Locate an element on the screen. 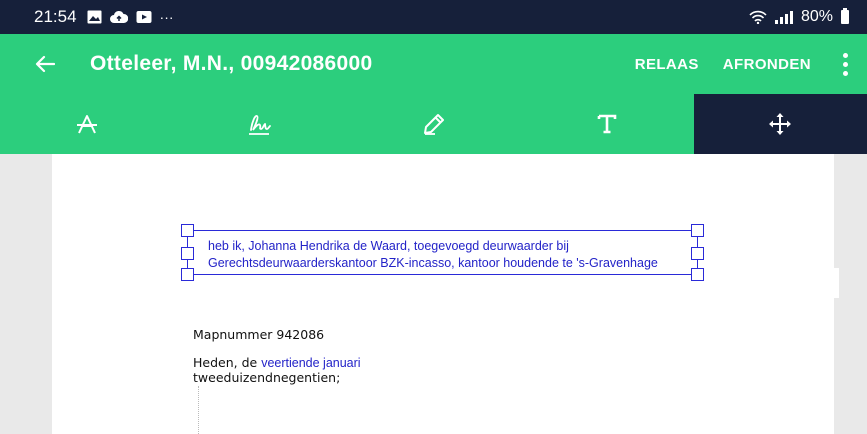  resize-handle-bottom-left is located at coordinates (187, 274).